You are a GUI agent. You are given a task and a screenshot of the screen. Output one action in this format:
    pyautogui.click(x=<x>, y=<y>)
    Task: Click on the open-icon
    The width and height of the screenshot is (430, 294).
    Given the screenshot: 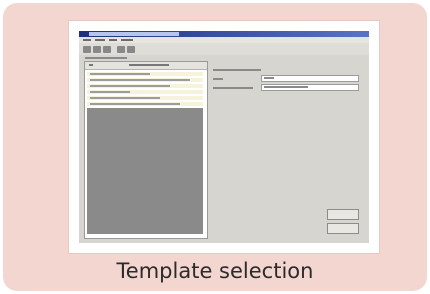 What is the action you would take?
    pyautogui.click(x=97, y=49)
    